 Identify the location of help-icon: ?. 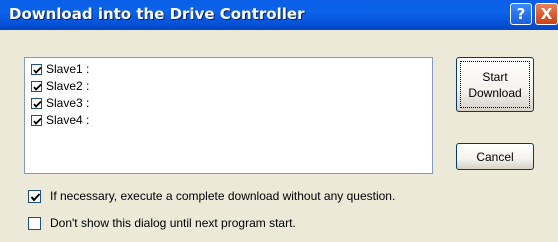
(521, 14).